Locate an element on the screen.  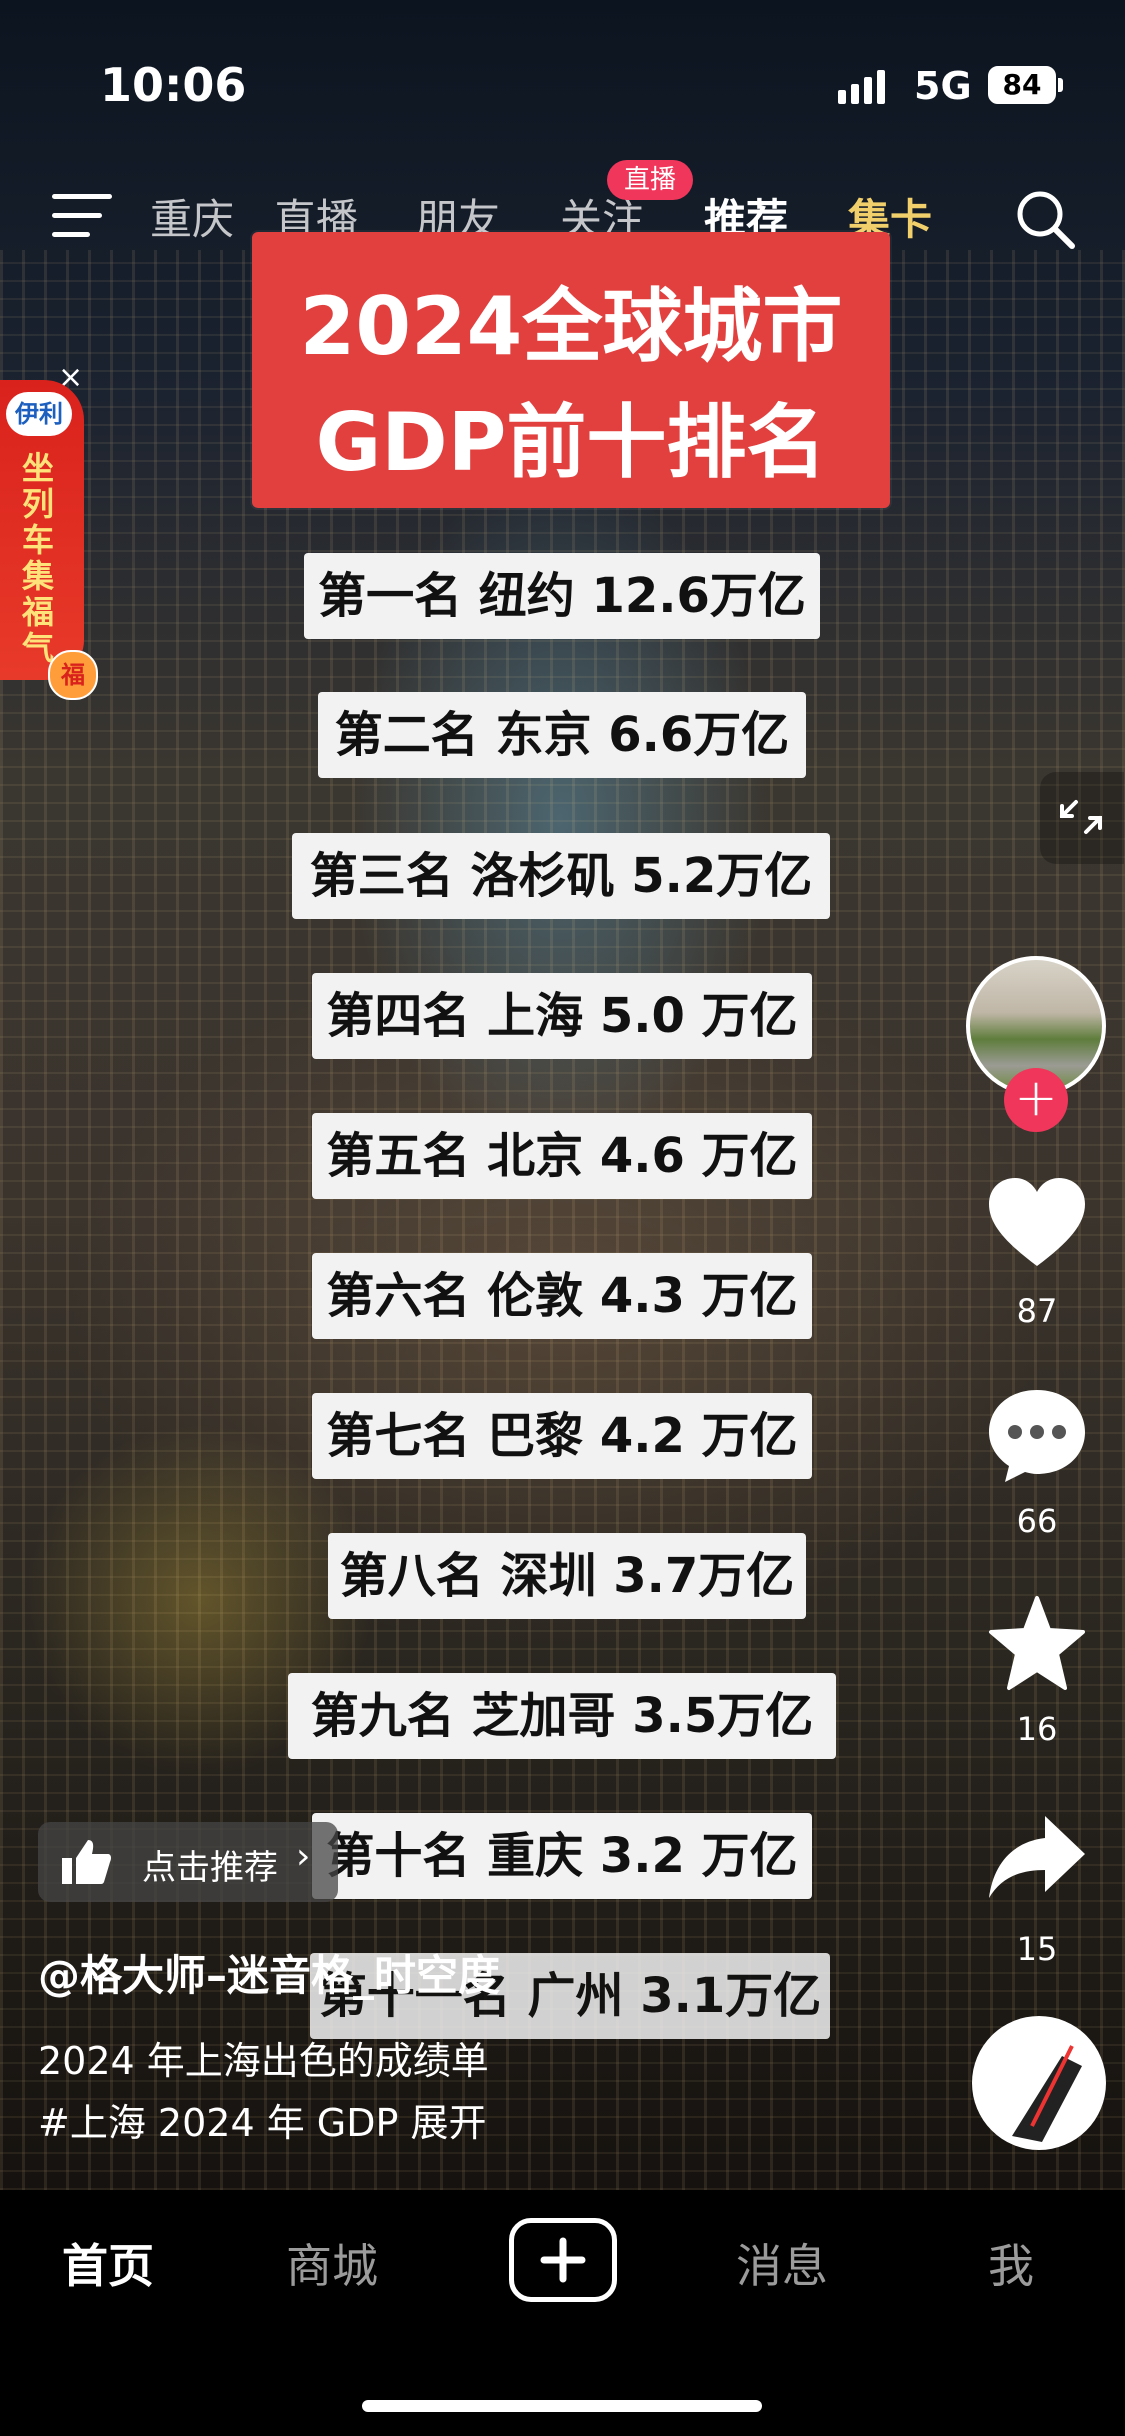
ranking-item: 第一名 纽约 12.6万亿 is located at coordinates (562, 596).